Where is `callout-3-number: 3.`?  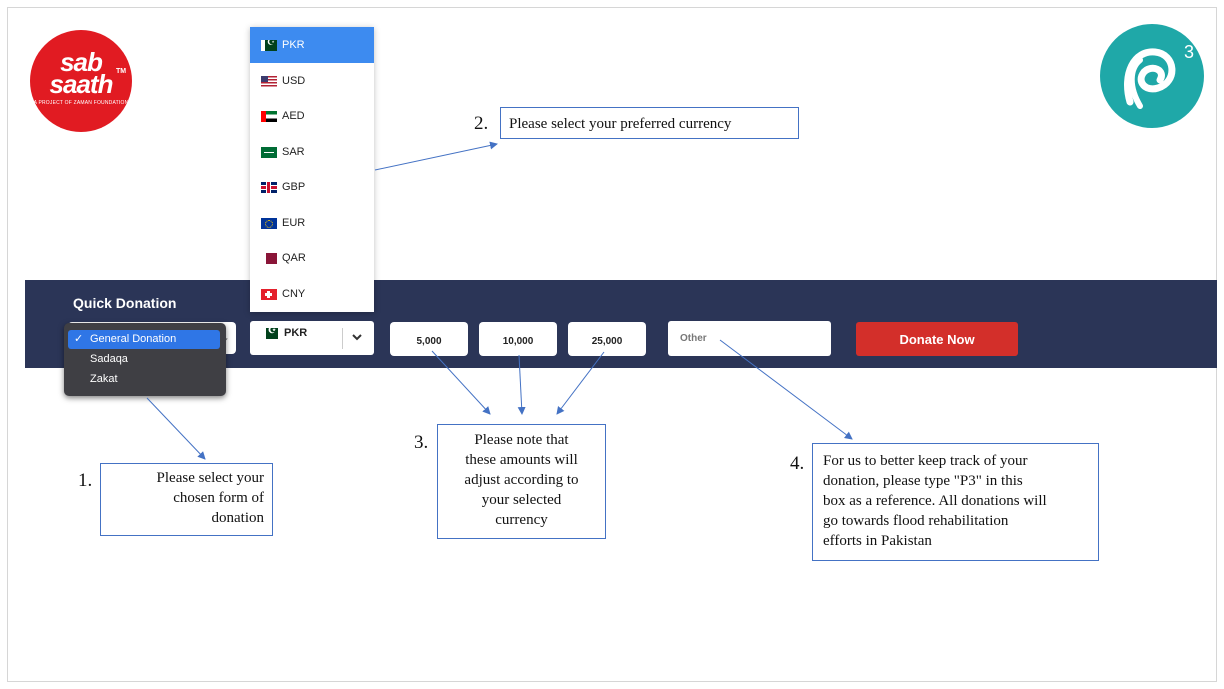
callout-3-number: 3. is located at coordinates (421, 442).